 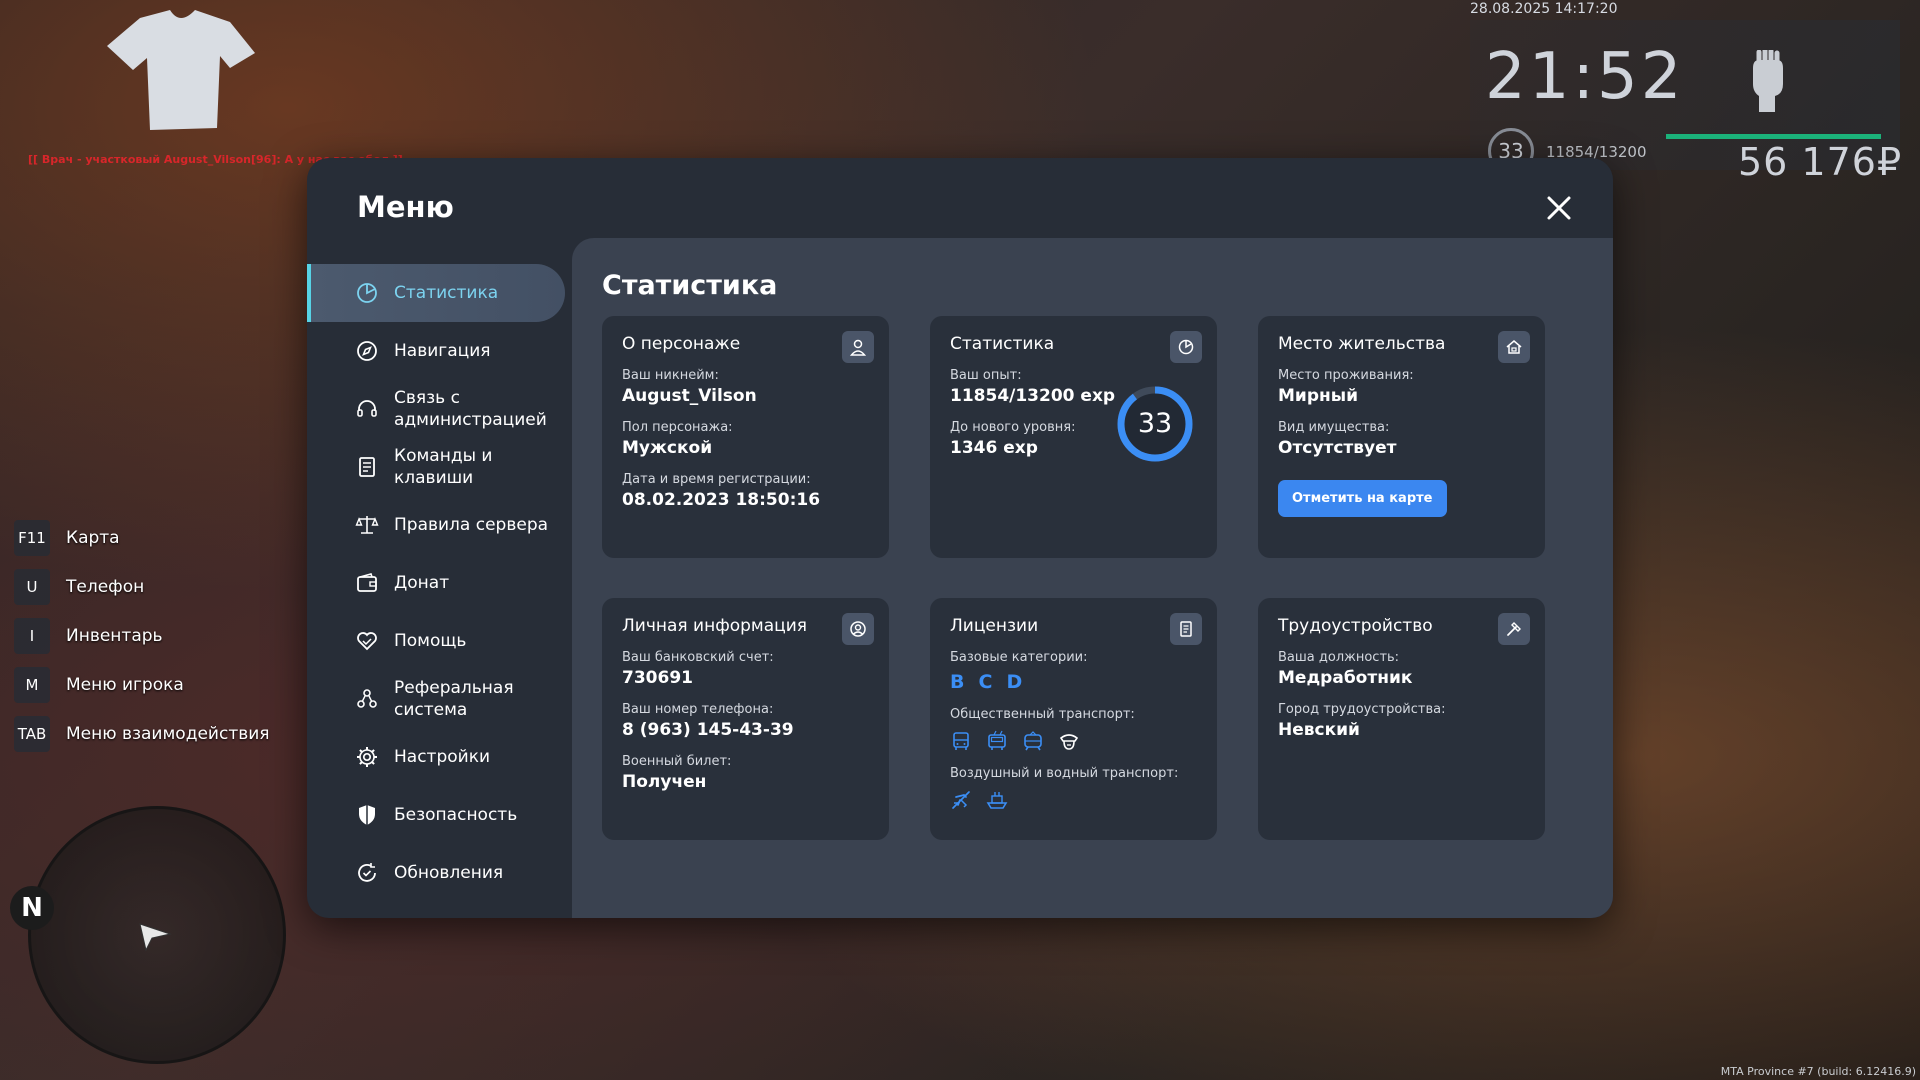 What do you see at coordinates (690, 285) in the screenshot?
I see `section-title: Статистика` at bounding box center [690, 285].